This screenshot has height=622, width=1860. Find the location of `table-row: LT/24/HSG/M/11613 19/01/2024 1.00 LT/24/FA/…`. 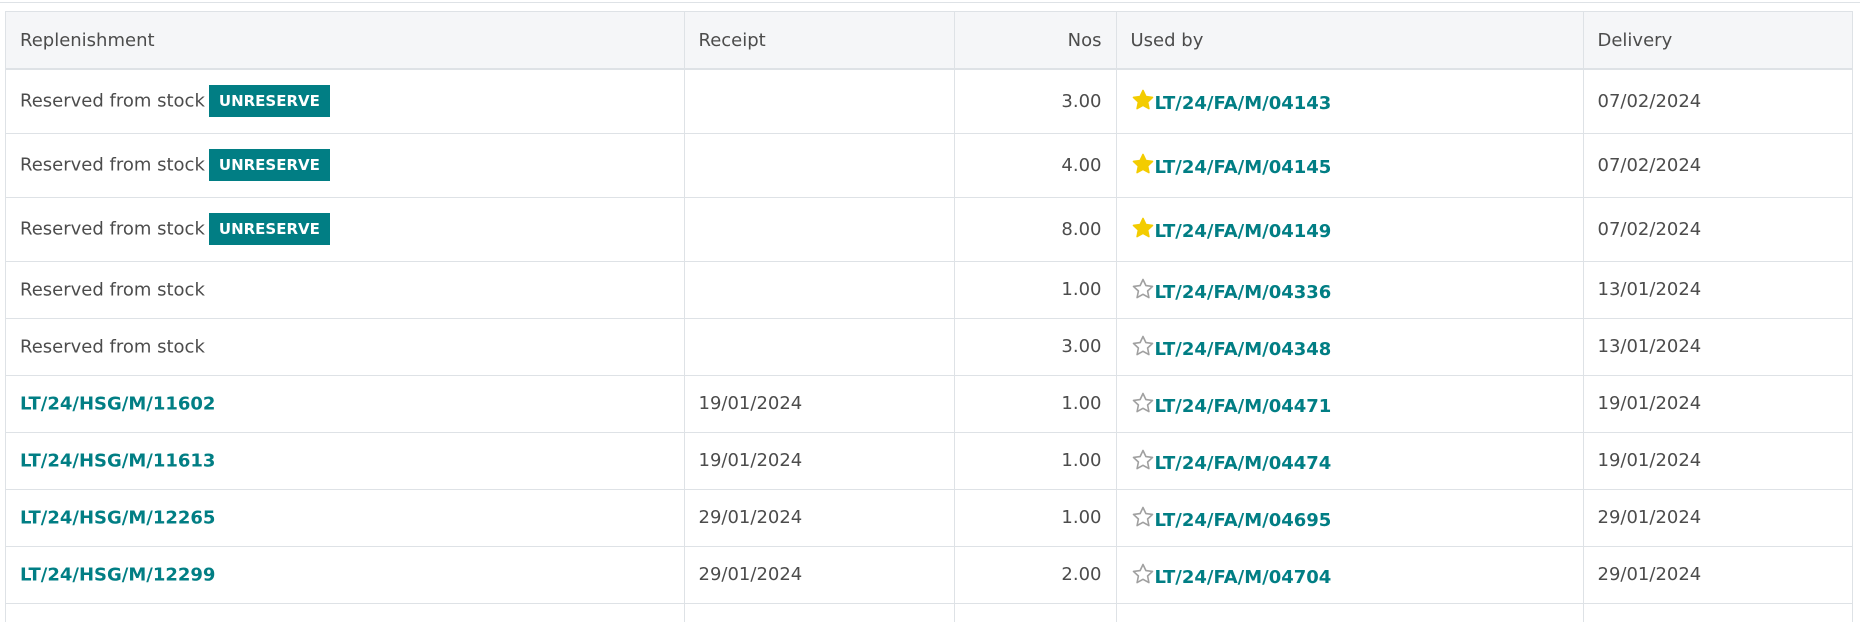

table-row: LT/24/HSG/M/11613 19/01/2024 1.00 LT/24/FA/… is located at coordinates (929, 461).